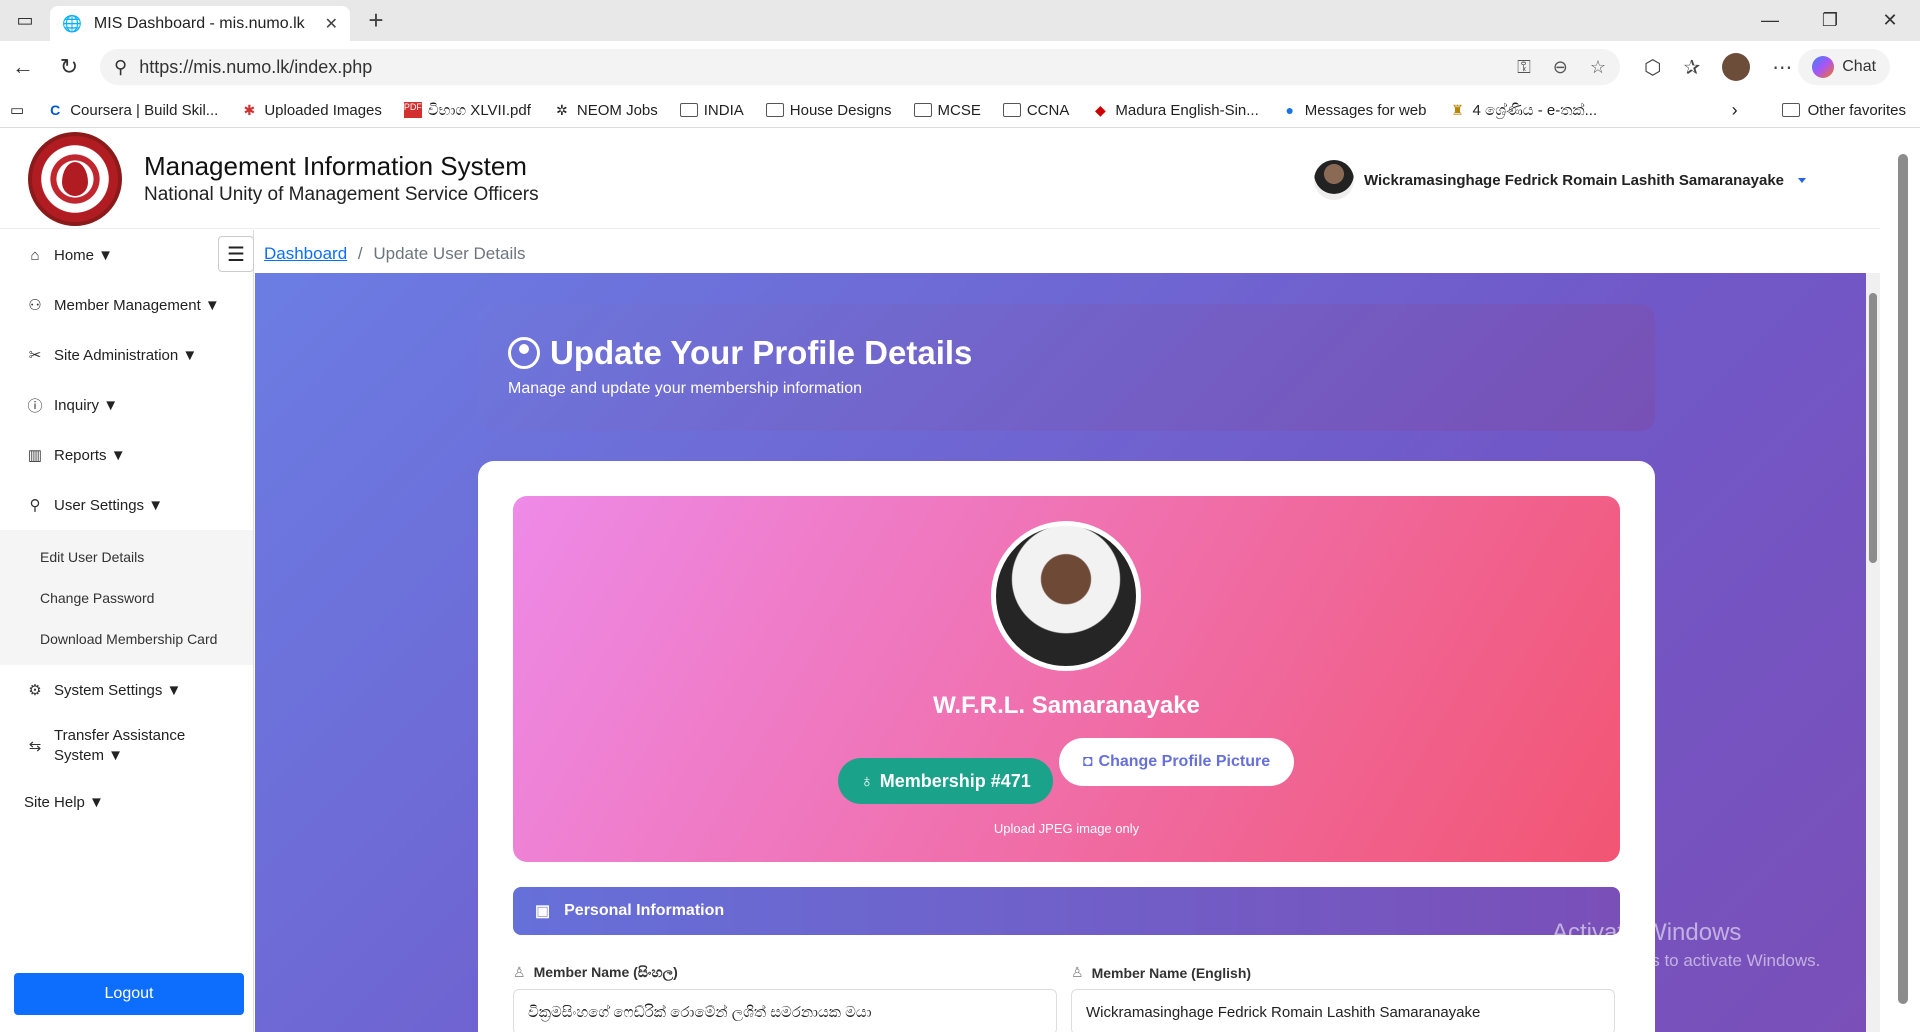  Describe the element at coordinates (1859, 66) in the screenshot. I see `chat-label: Chat` at that location.